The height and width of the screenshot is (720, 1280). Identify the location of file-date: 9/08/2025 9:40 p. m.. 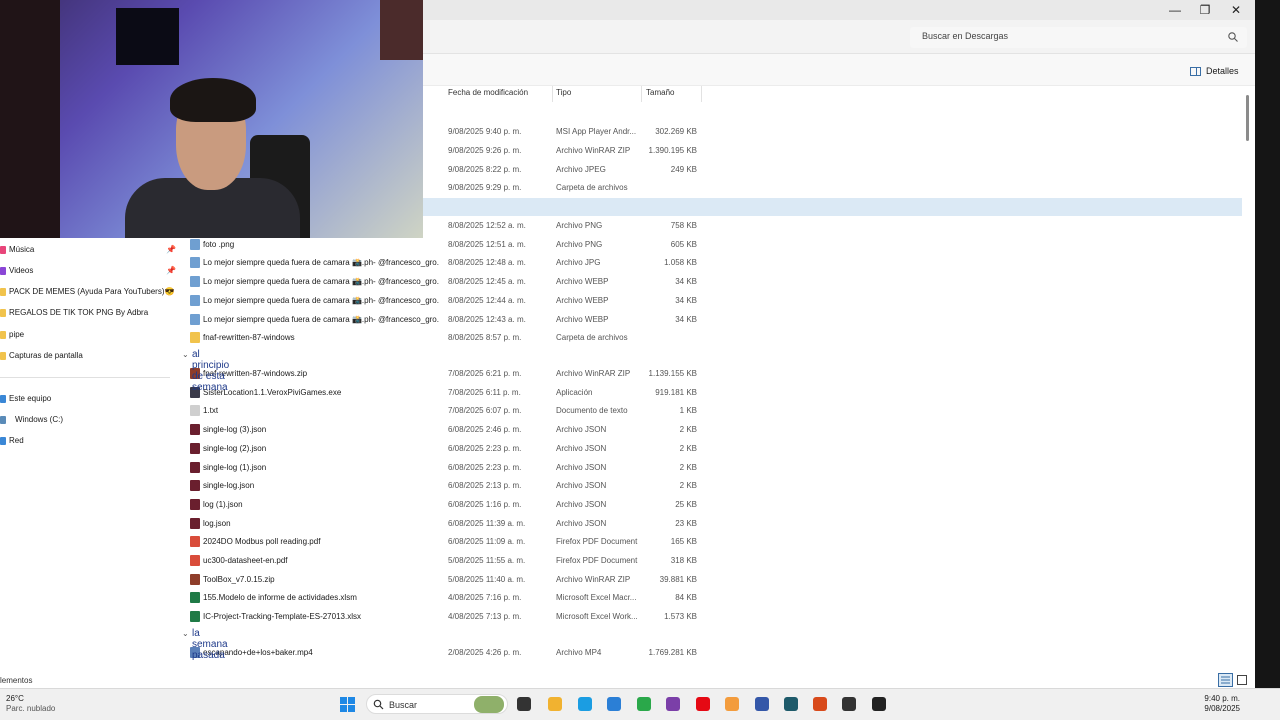
(485, 131).